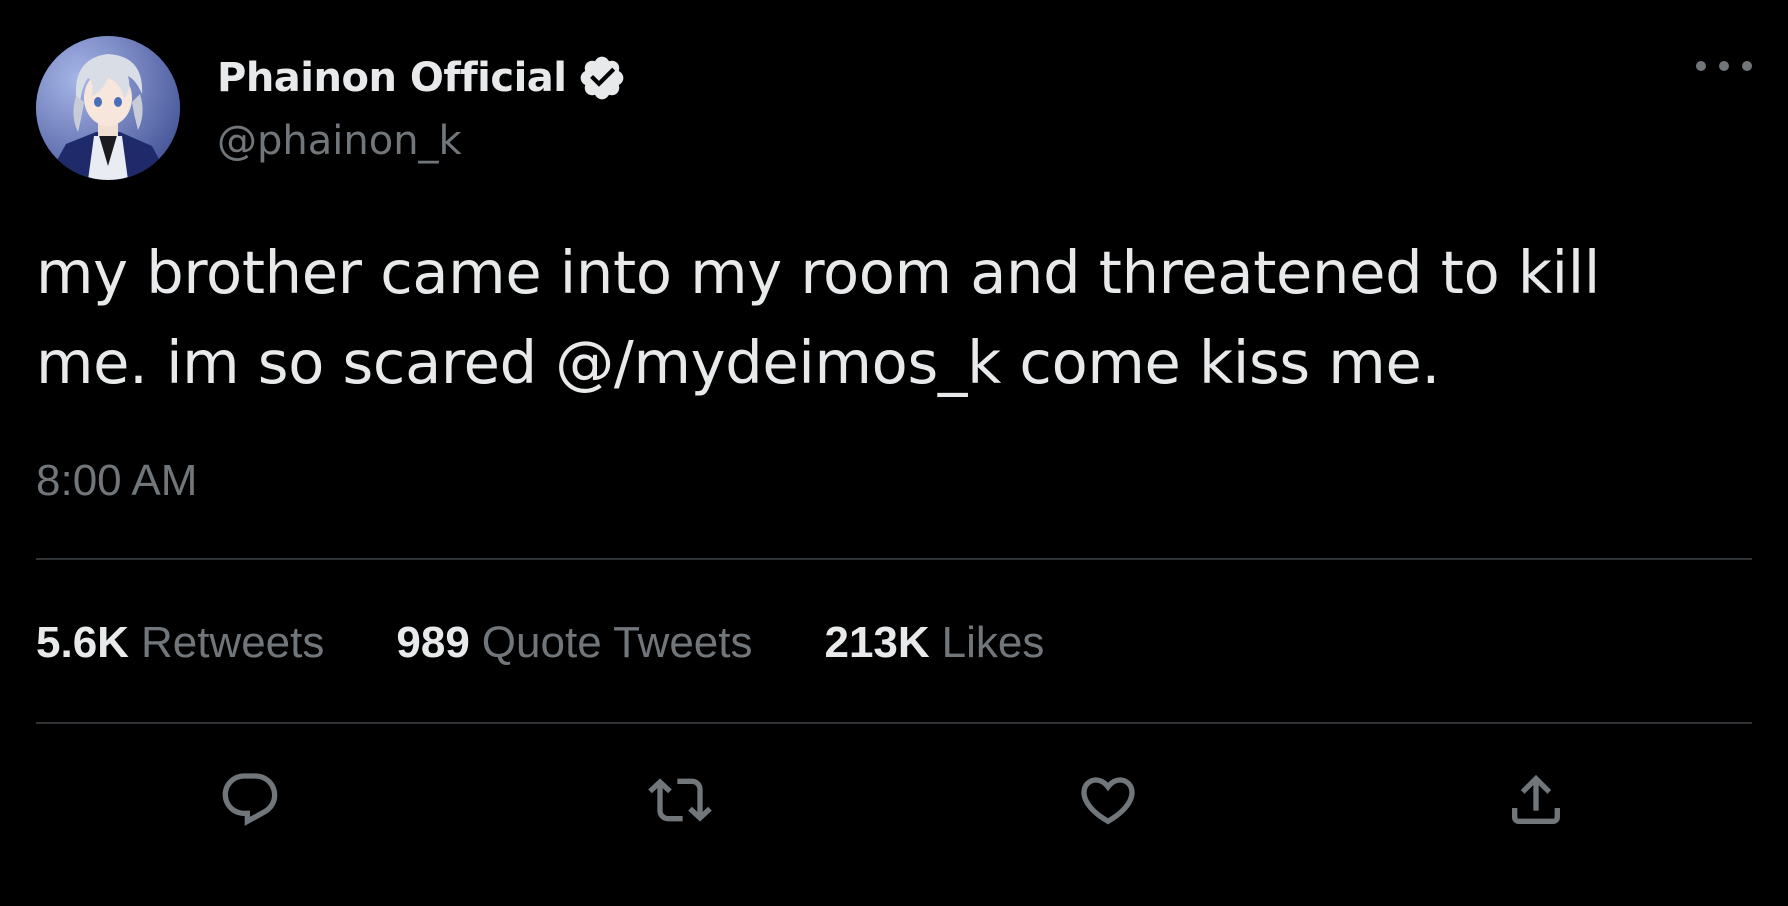 The height and width of the screenshot is (906, 1788). What do you see at coordinates (433, 642) in the screenshot?
I see `quote-tweets-count: 989` at bounding box center [433, 642].